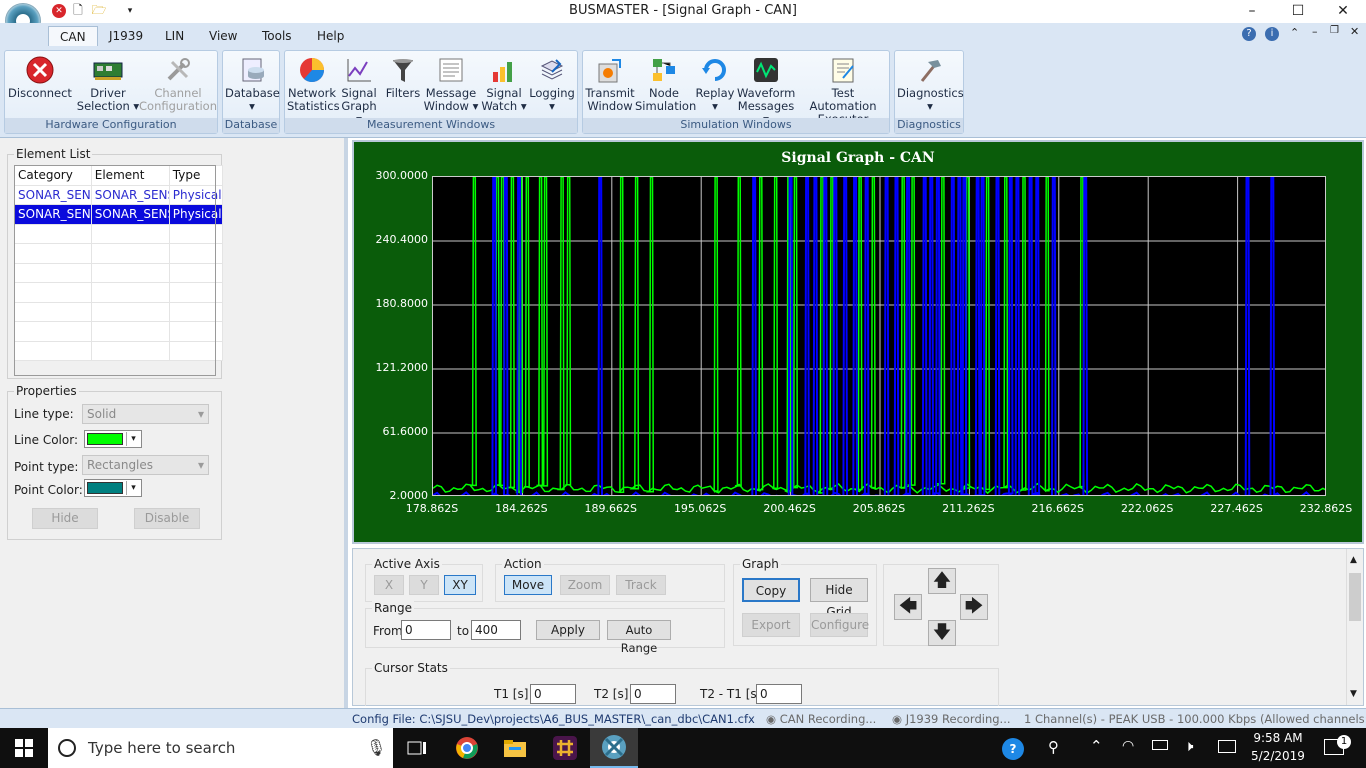 This screenshot has width=1366, height=768. I want to click on start-button, so click(24, 748).